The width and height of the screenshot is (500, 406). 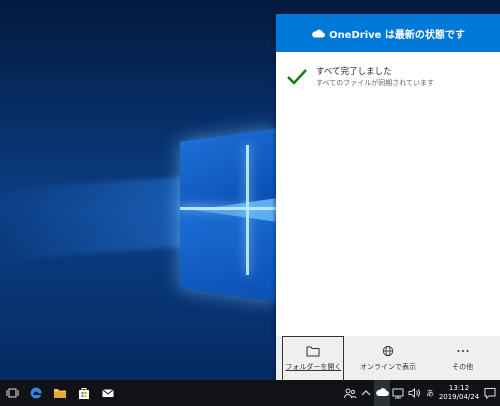 I want to click on task-view-button, so click(x=12, y=393).